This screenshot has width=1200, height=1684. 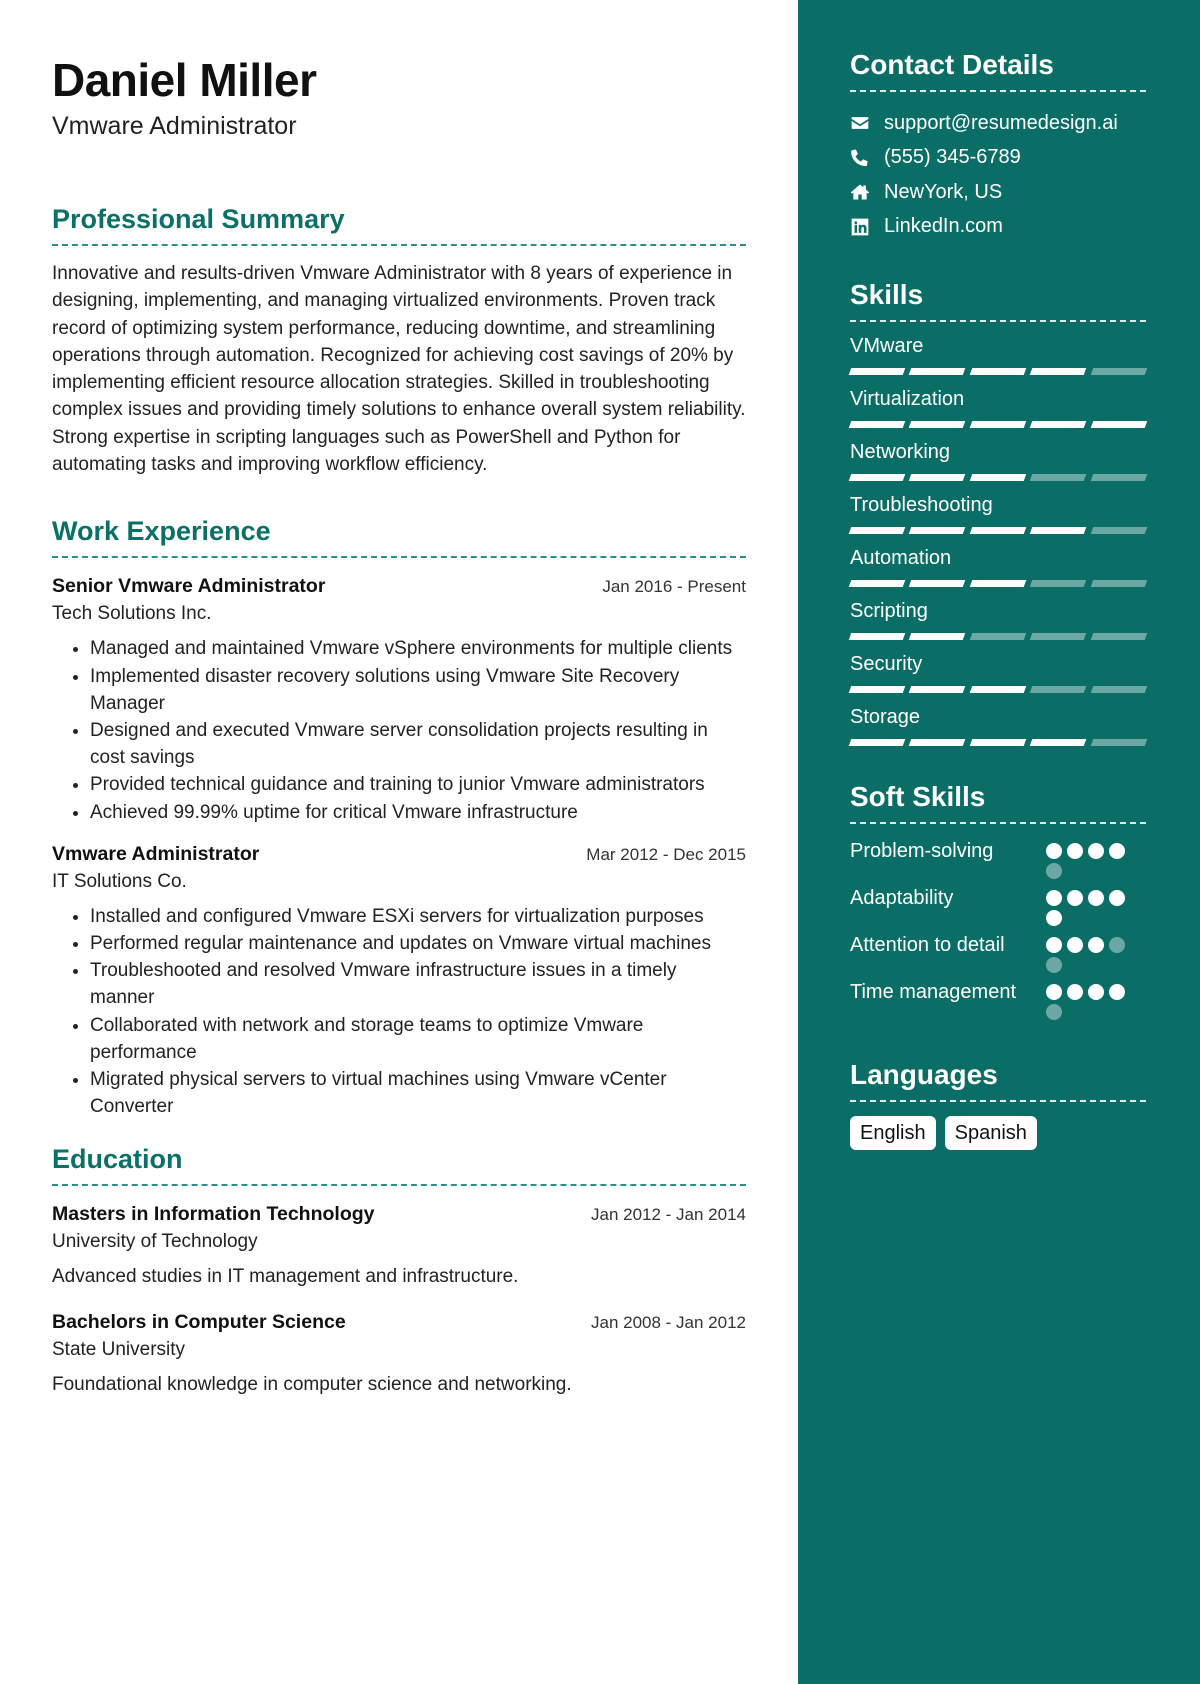 I want to click on soft-skill-name: Attention to detail, so click(x=927, y=945).